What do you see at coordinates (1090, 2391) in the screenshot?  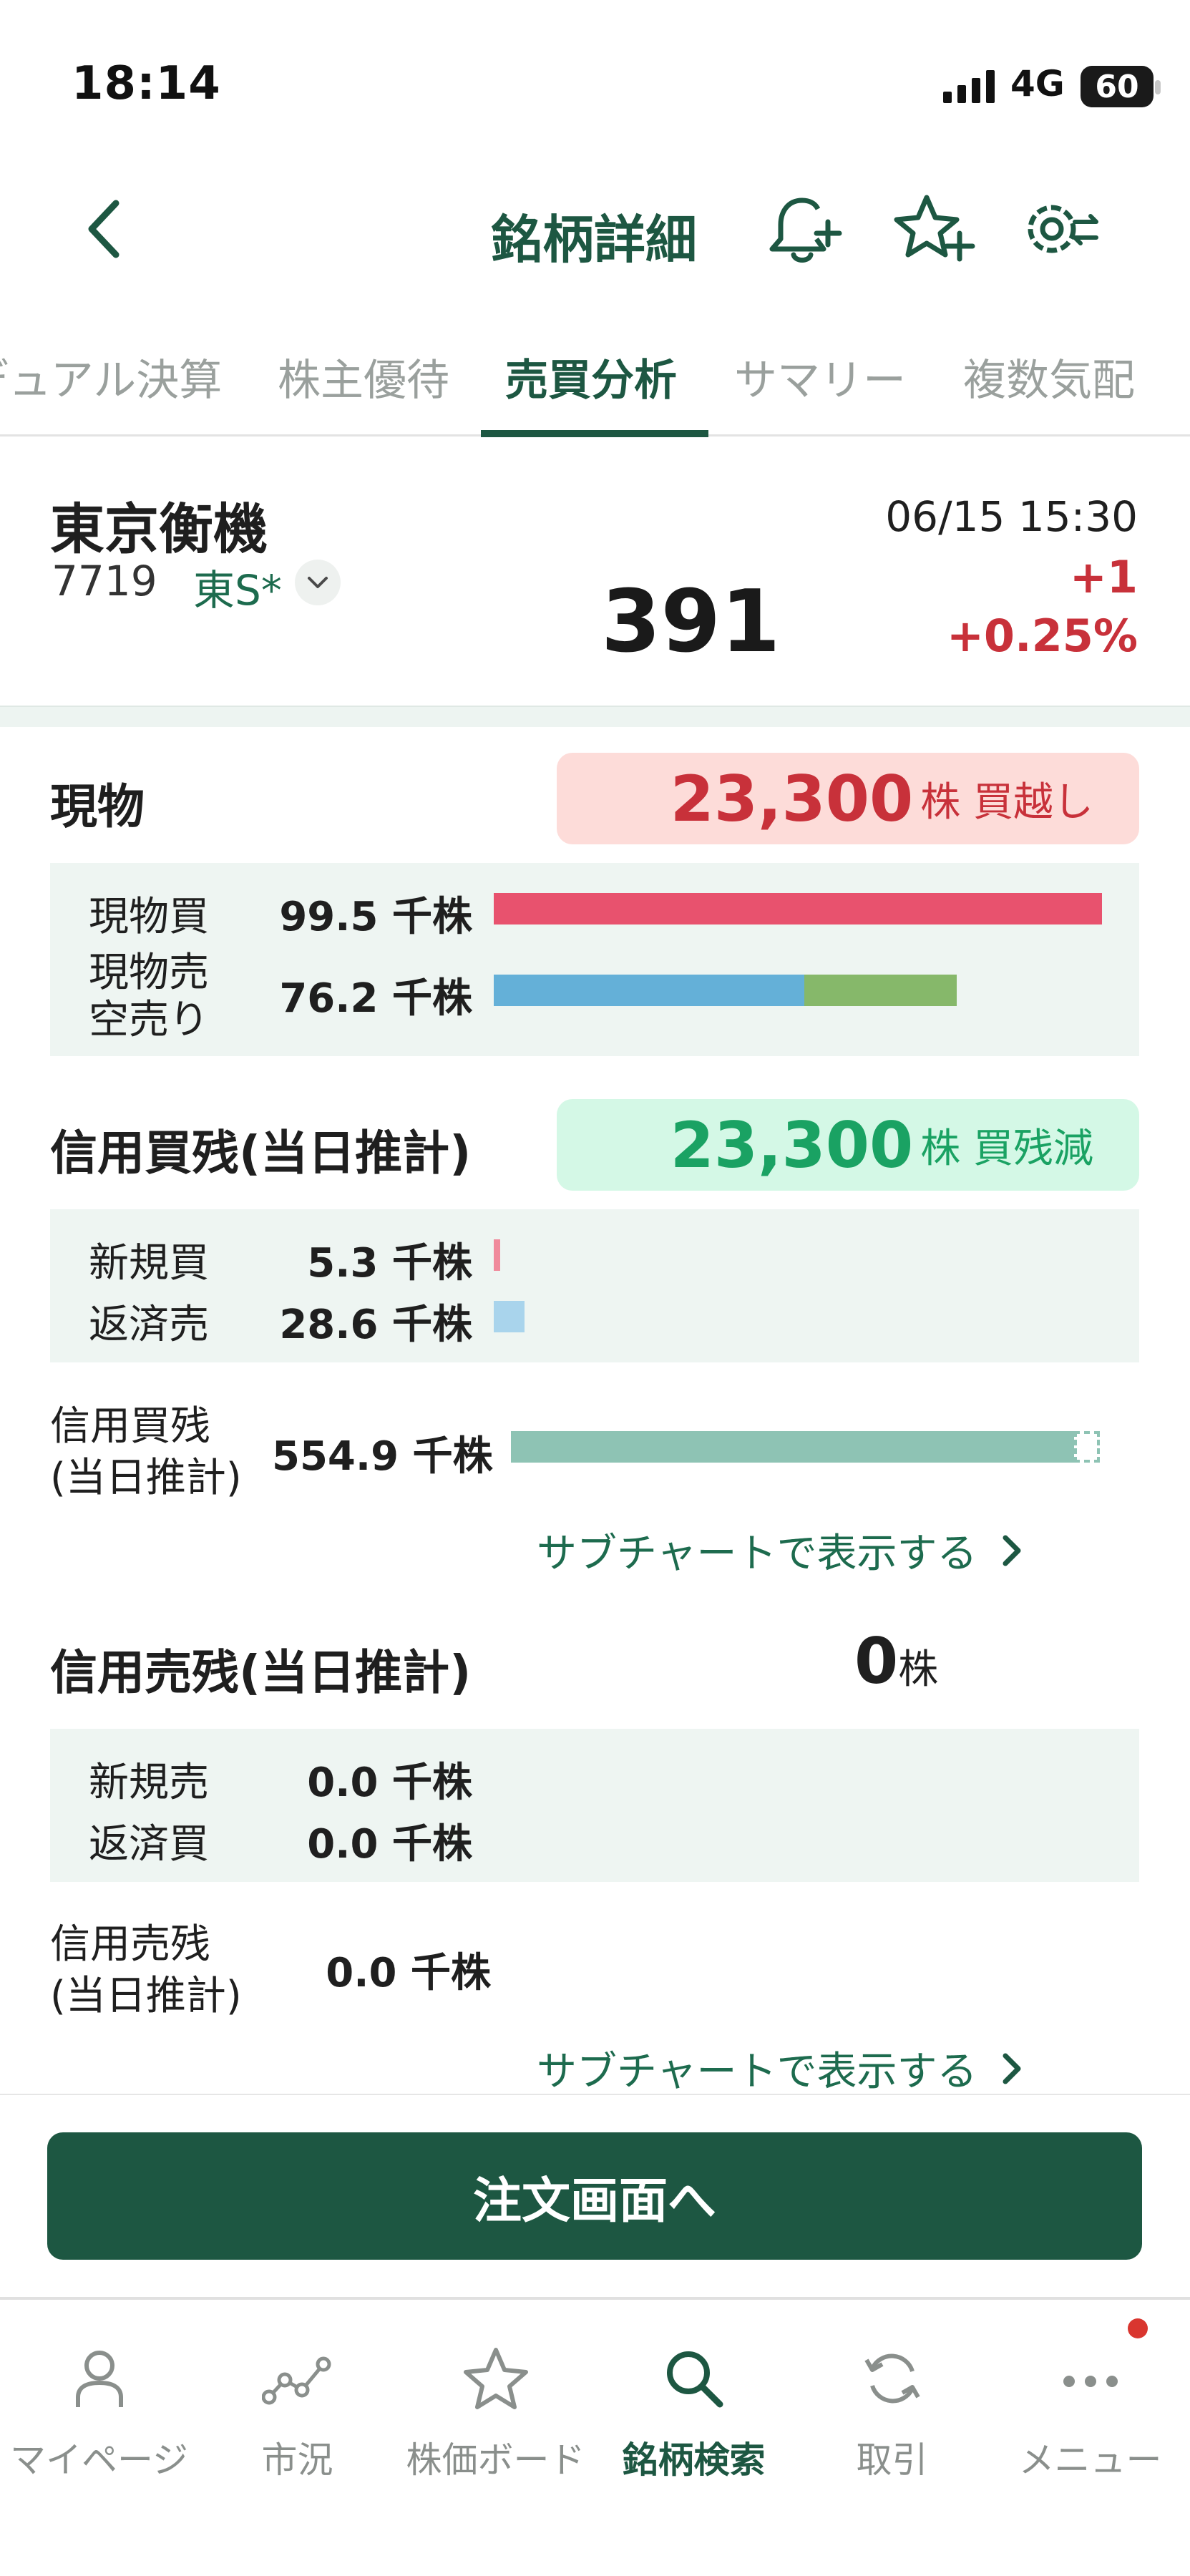 I see `nav-menu: メニュー` at bounding box center [1090, 2391].